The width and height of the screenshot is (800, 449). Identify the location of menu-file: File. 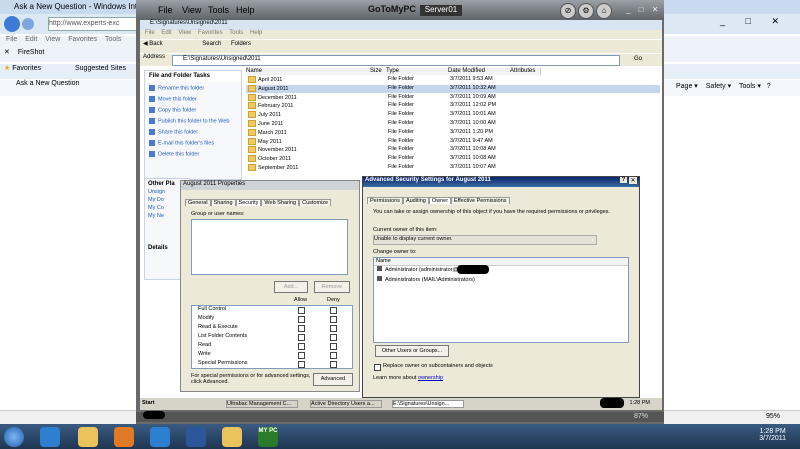
(11, 39).